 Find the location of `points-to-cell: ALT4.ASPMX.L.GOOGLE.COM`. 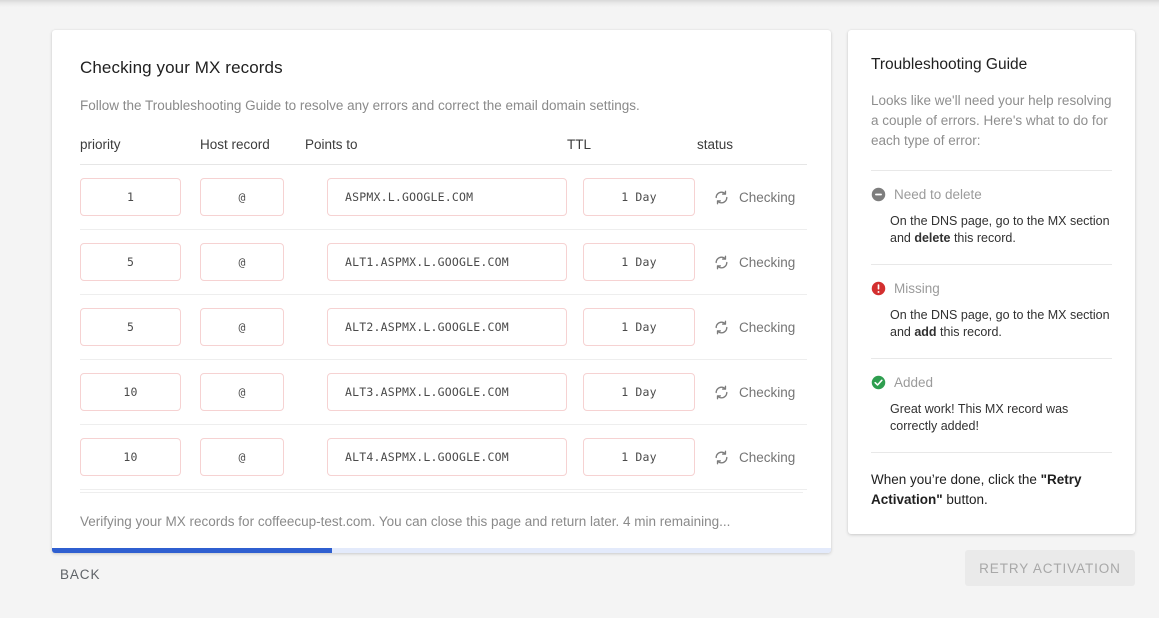

points-to-cell: ALT4.ASPMX.L.GOOGLE.COM is located at coordinates (436, 457).